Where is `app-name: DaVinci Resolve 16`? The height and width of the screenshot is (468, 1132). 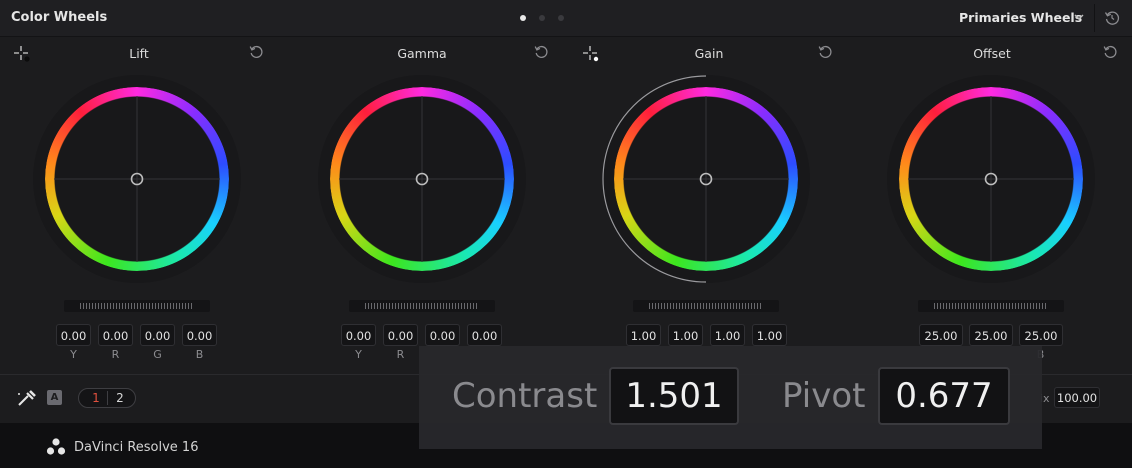 app-name: DaVinci Resolve 16 is located at coordinates (136, 447).